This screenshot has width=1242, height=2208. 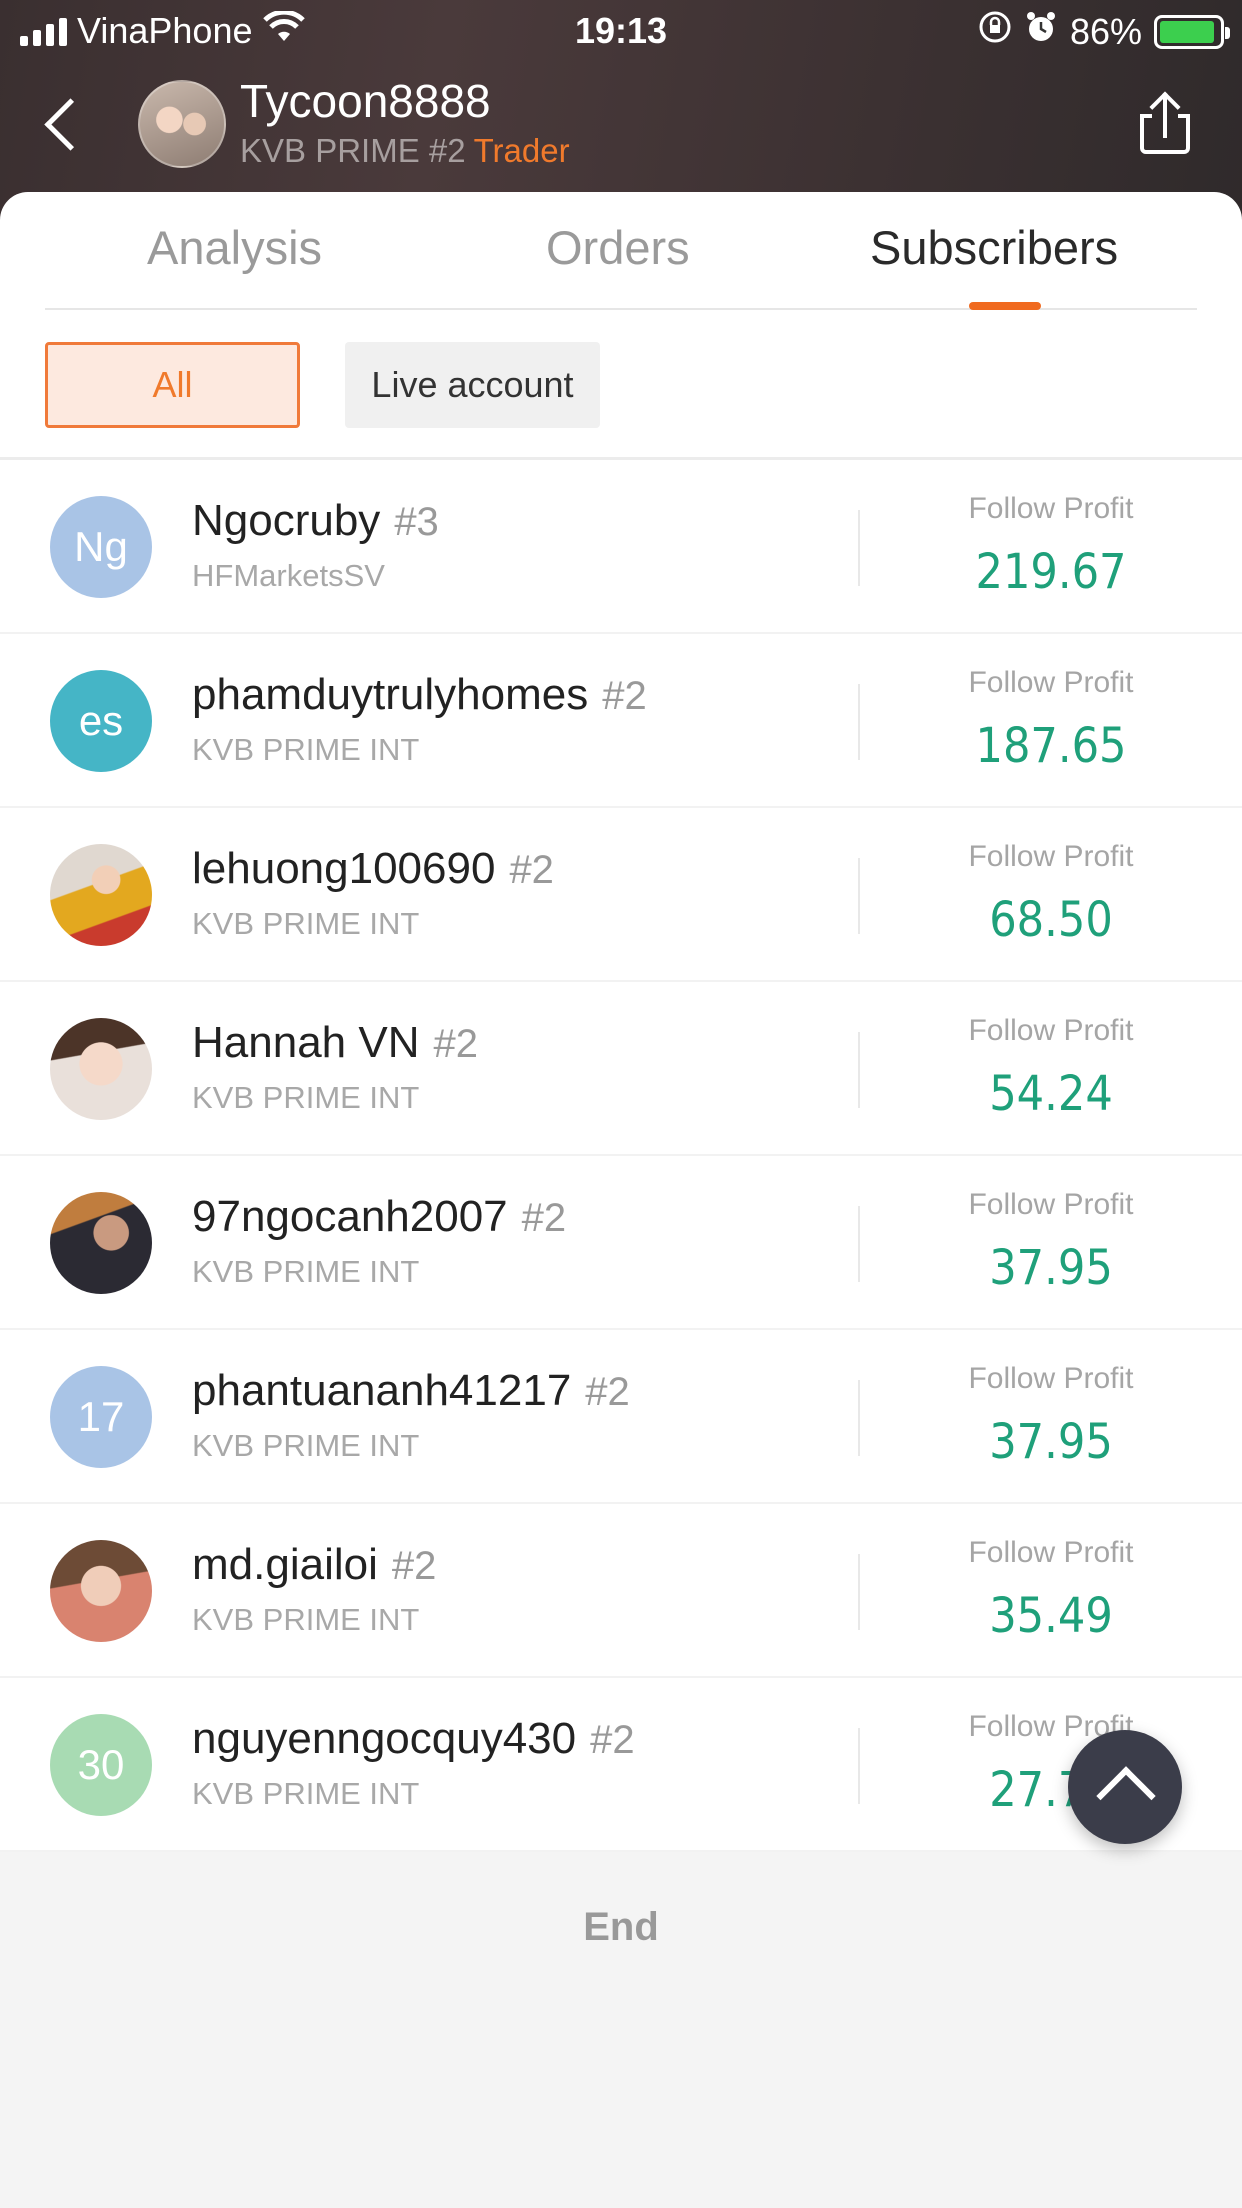 What do you see at coordinates (1005, 306) in the screenshot?
I see `active-tab-indicator` at bounding box center [1005, 306].